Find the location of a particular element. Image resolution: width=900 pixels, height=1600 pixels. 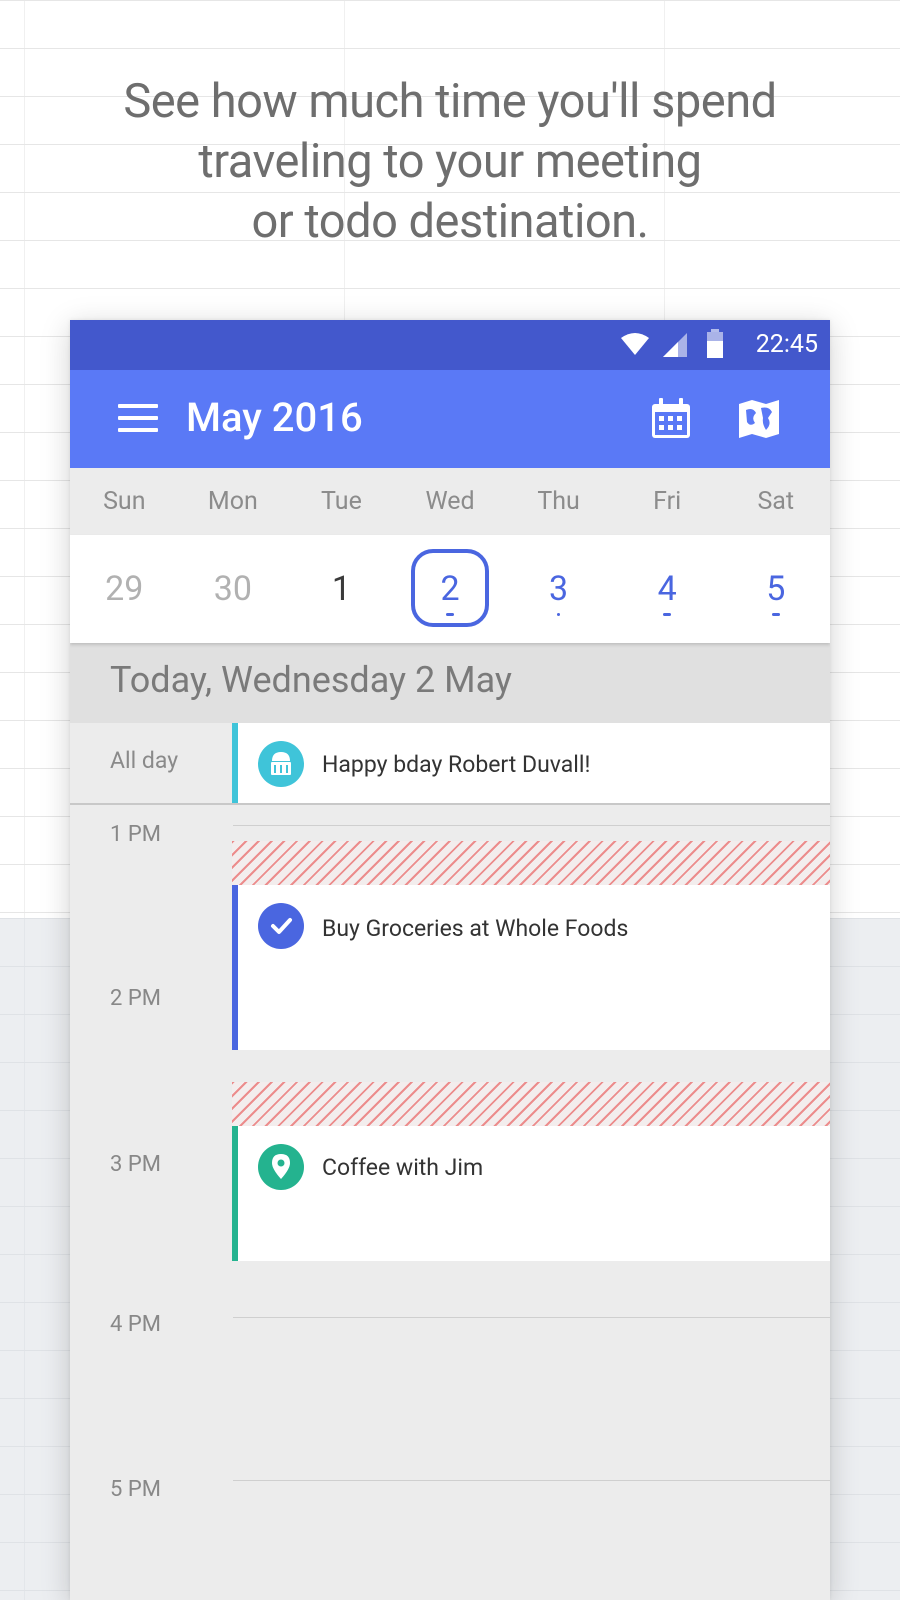

hour-label: 3 PM is located at coordinates (135, 1164).